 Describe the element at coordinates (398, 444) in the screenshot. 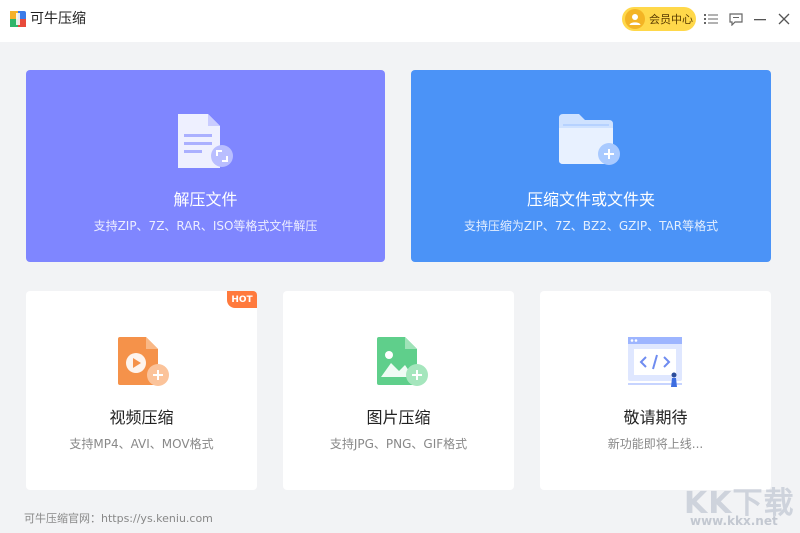

I see `image-desc: 支持JPG、PNG、GIF格式` at that location.